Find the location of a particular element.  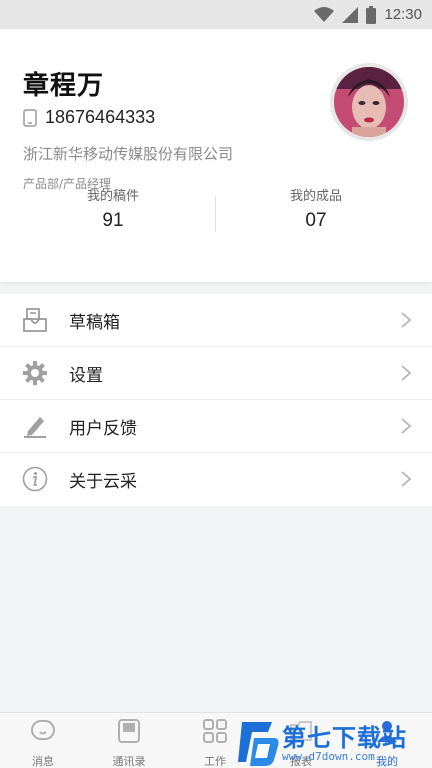

status-bar: 12:30 is located at coordinates (216, 14).